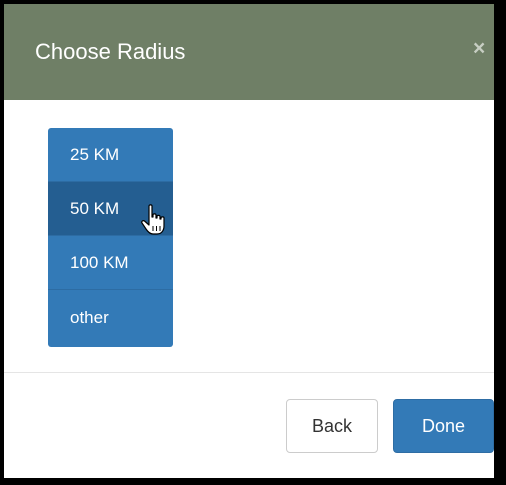  What do you see at coordinates (332, 426) in the screenshot?
I see `back-button: Back` at bounding box center [332, 426].